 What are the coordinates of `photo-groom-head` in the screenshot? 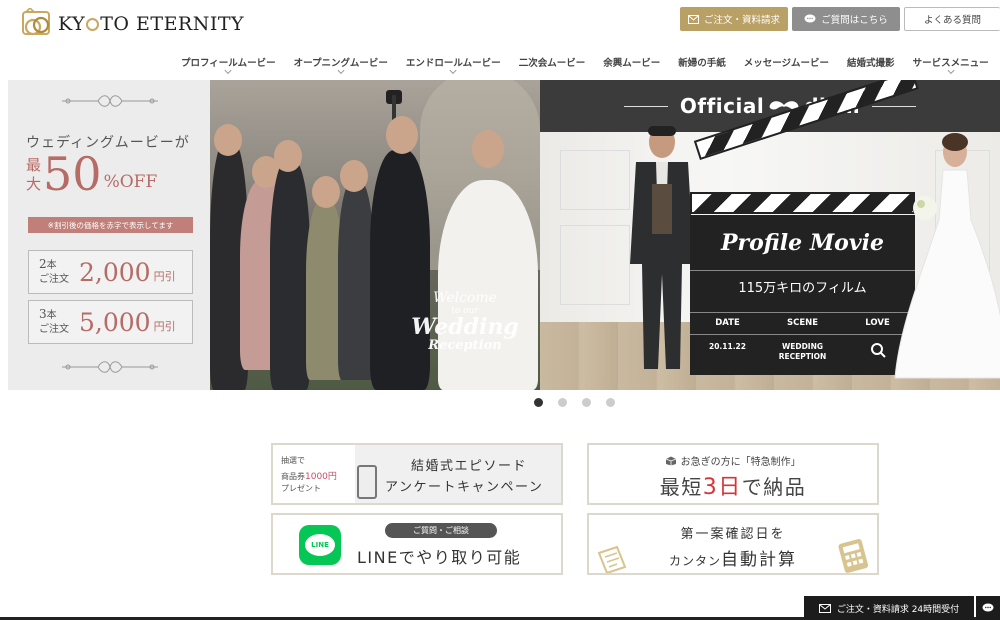 It's located at (402, 135).